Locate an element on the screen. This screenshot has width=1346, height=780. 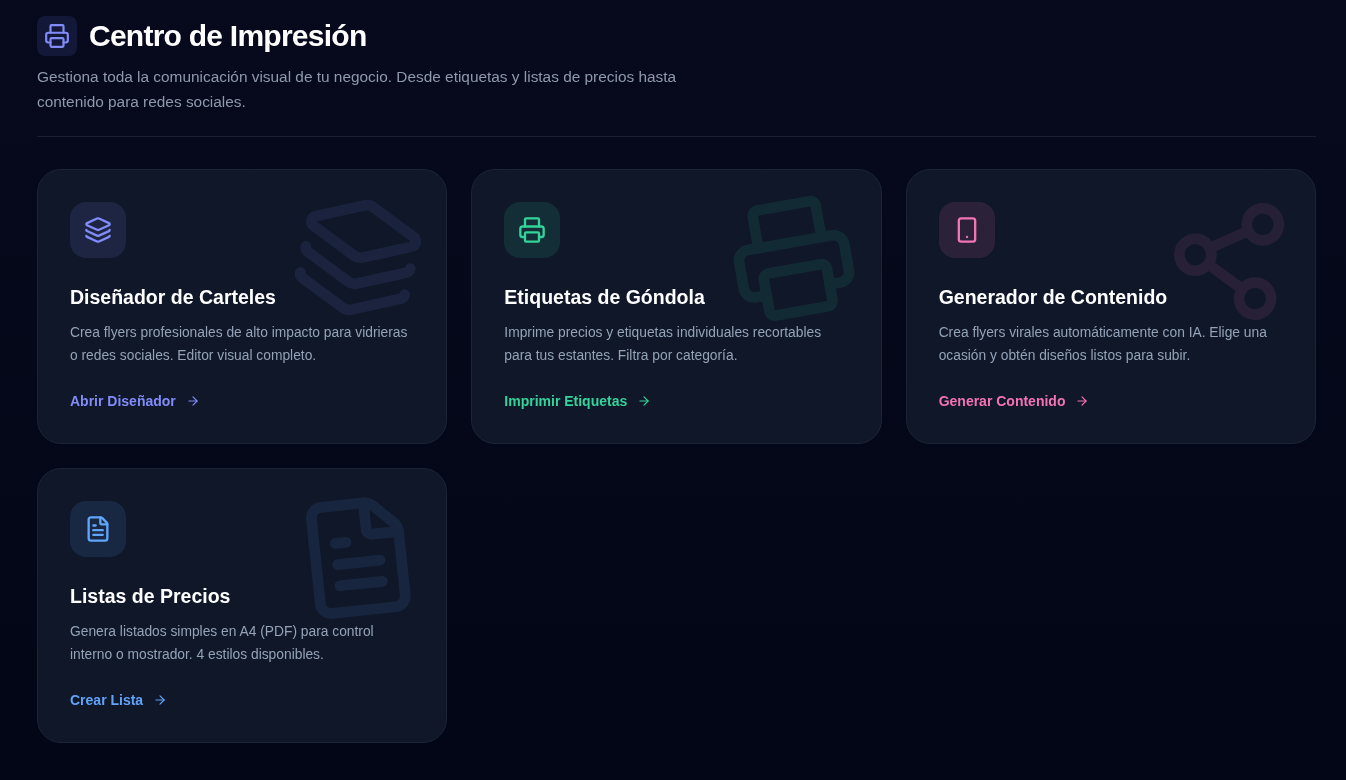
tool-card: Diseñador de Carteles Crea flyers profesionales de alto impacto para vidrieras o redes sociales. Editor visual completo. Abrir Diseñador is located at coordinates (242, 306).